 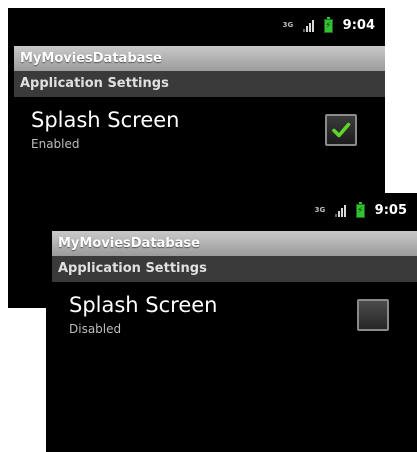 I want to click on status-bar: 3G 9:05, so click(x=231, y=212).